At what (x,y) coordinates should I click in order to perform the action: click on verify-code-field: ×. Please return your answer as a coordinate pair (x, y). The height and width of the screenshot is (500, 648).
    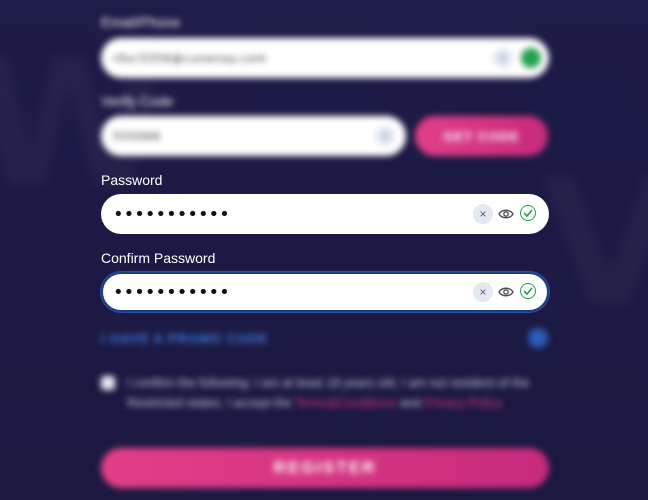
    Looking at the image, I should click on (253, 136).